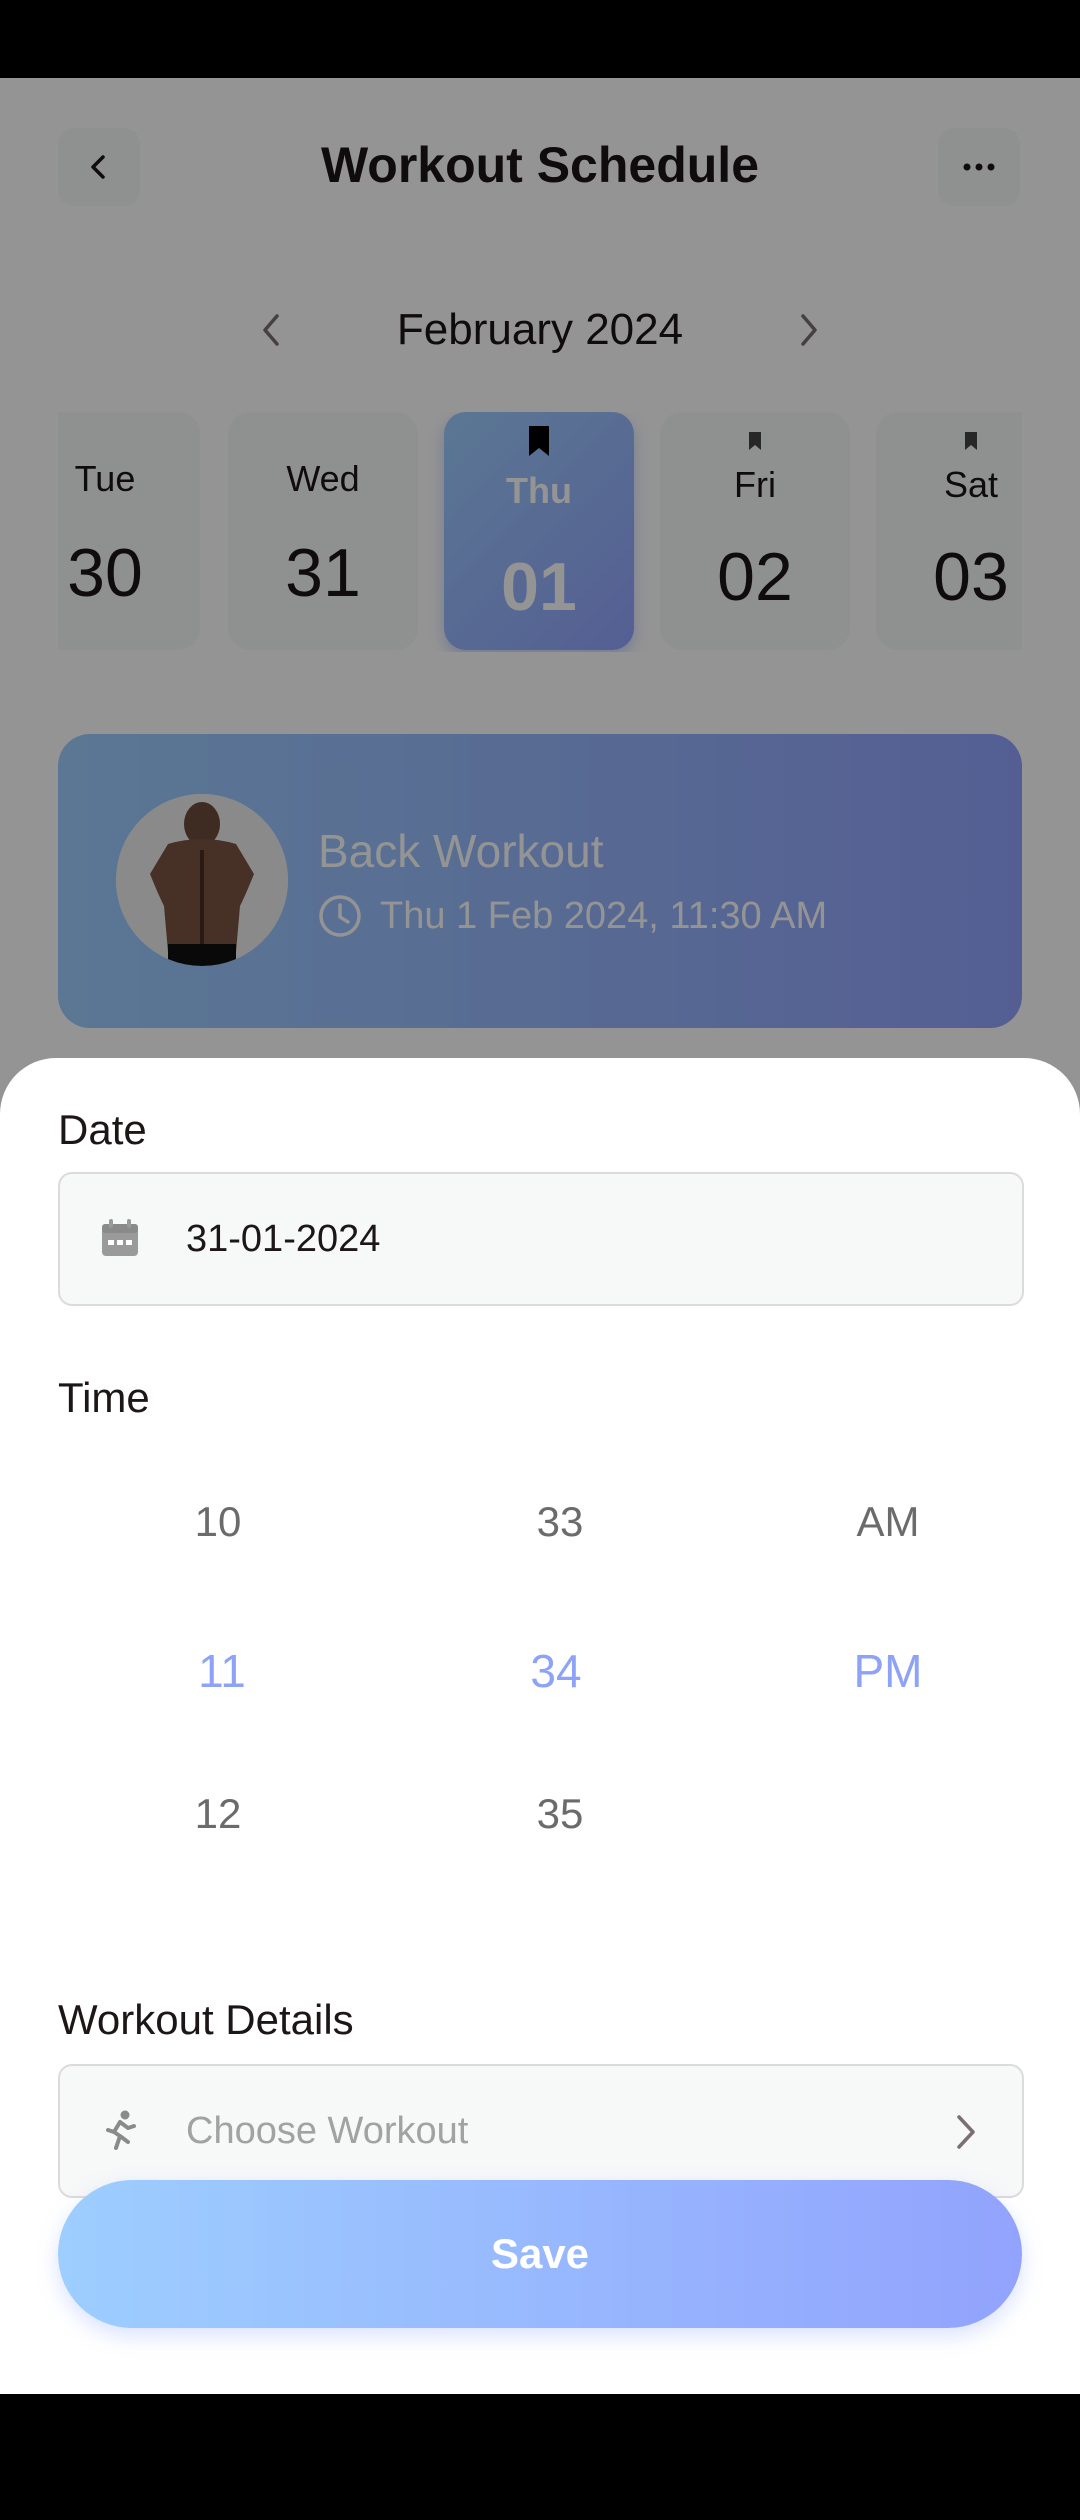  What do you see at coordinates (541, 1239) in the screenshot?
I see `date-field: 31-01-2024` at bounding box center [541, 1239].